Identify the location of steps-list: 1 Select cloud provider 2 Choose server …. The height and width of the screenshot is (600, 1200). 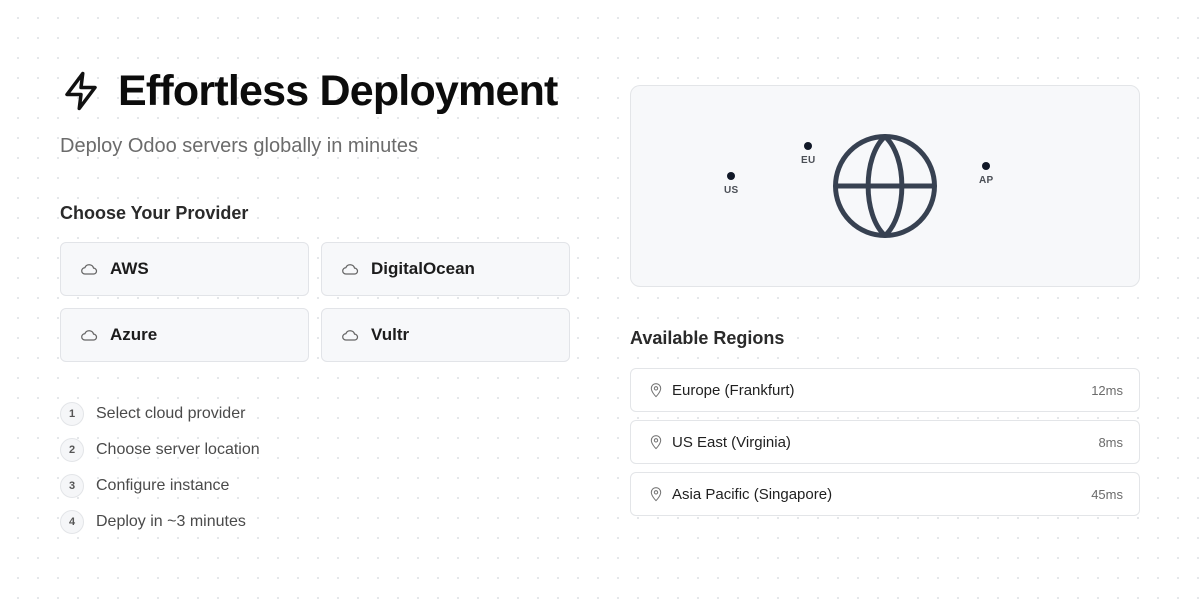
(315, 468).